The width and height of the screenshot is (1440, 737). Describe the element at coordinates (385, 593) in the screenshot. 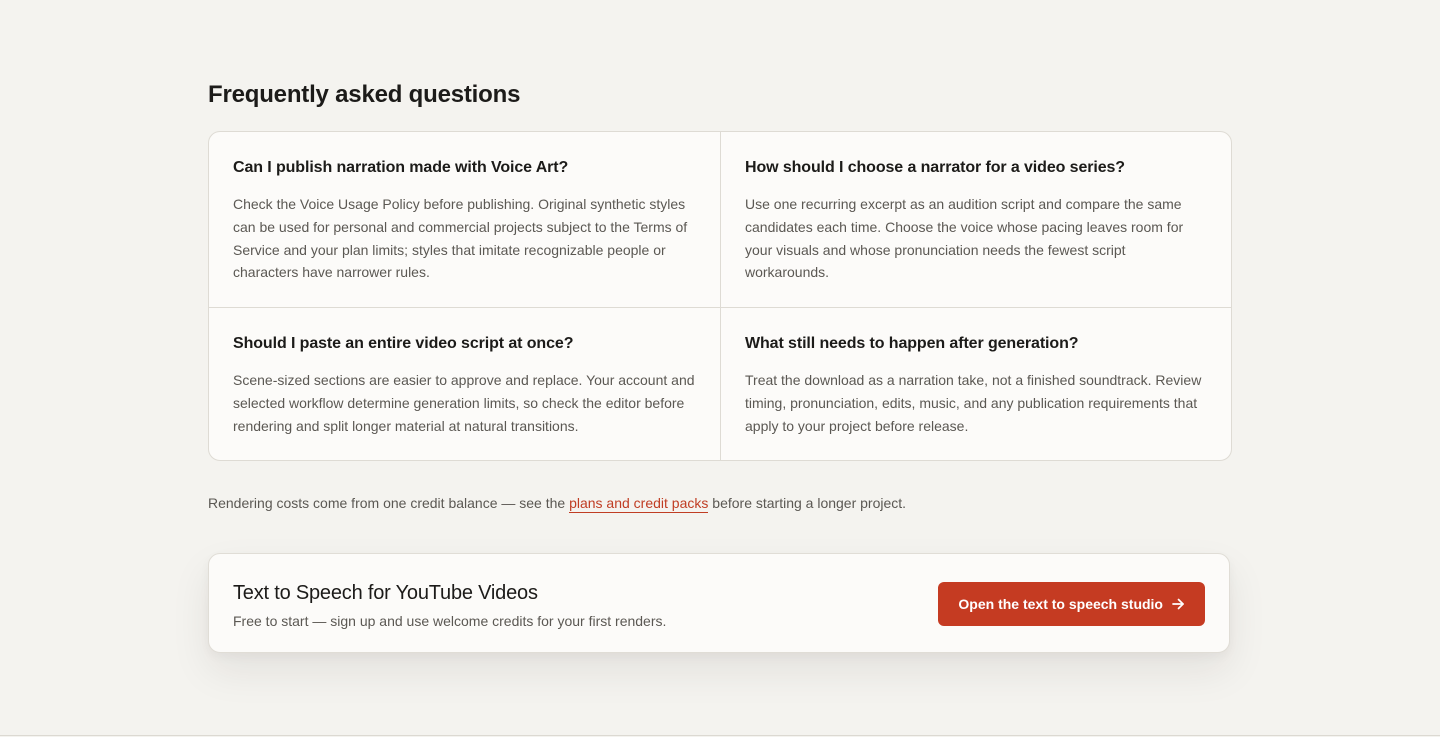

I see `cta-title: Text to Speech for YouTube Videos` at that location.